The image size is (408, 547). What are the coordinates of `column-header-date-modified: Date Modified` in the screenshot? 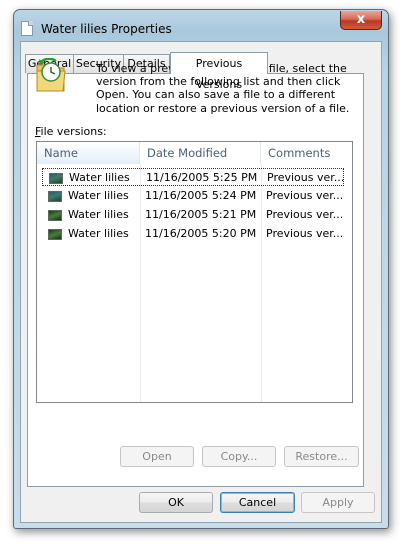 It's located at (200, 153).